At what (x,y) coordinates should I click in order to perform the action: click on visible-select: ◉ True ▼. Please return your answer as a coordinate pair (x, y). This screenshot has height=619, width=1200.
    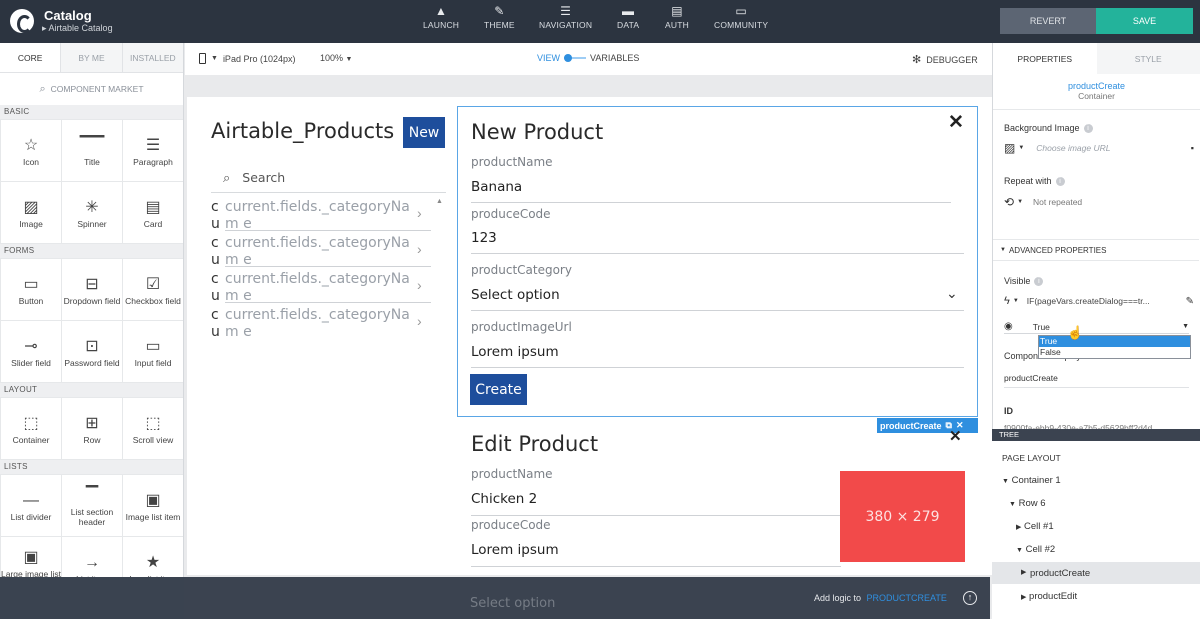
    Looking at the image, I should click on (1096, 327).